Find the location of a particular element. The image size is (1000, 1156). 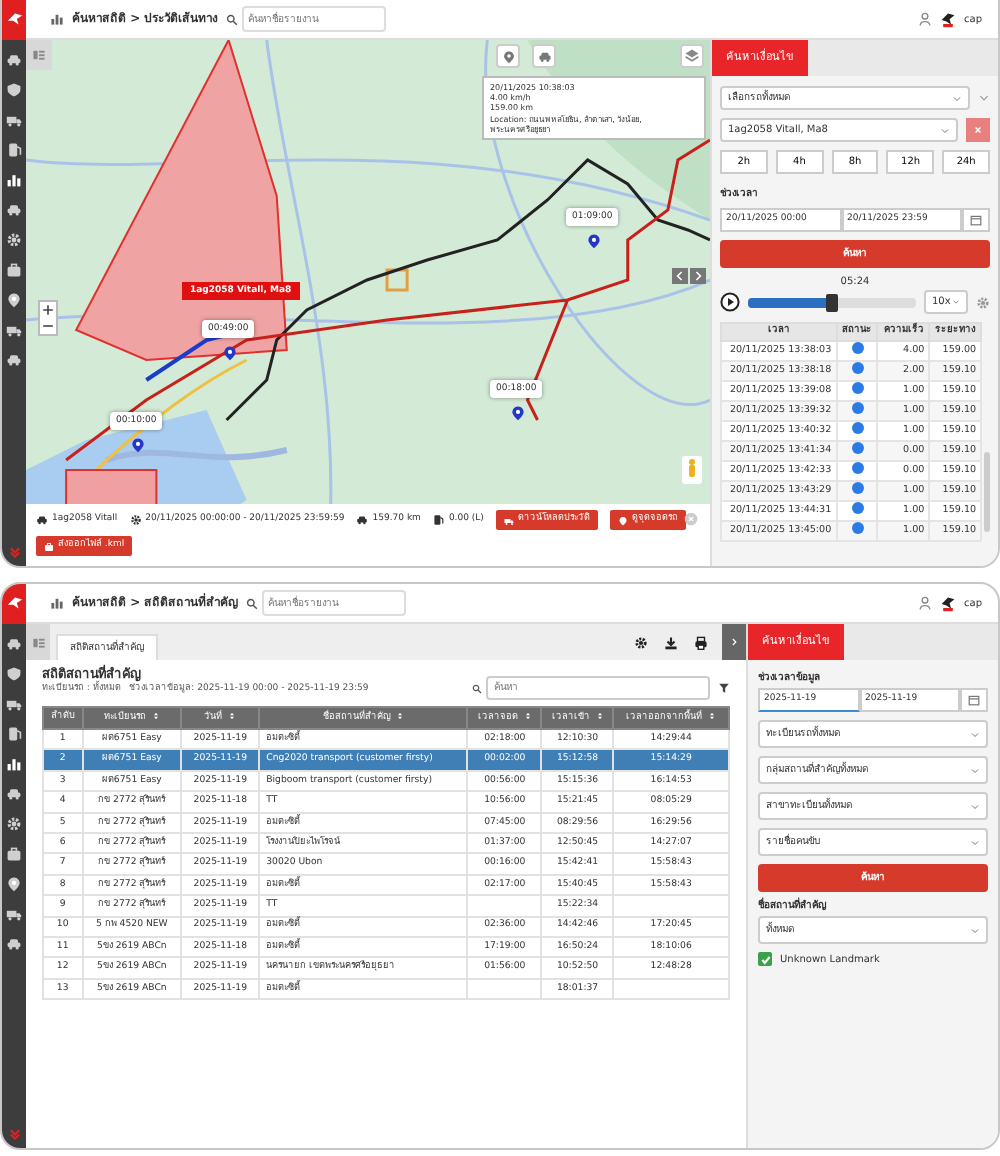

panel-toggle is located at coordinates (734, 642).